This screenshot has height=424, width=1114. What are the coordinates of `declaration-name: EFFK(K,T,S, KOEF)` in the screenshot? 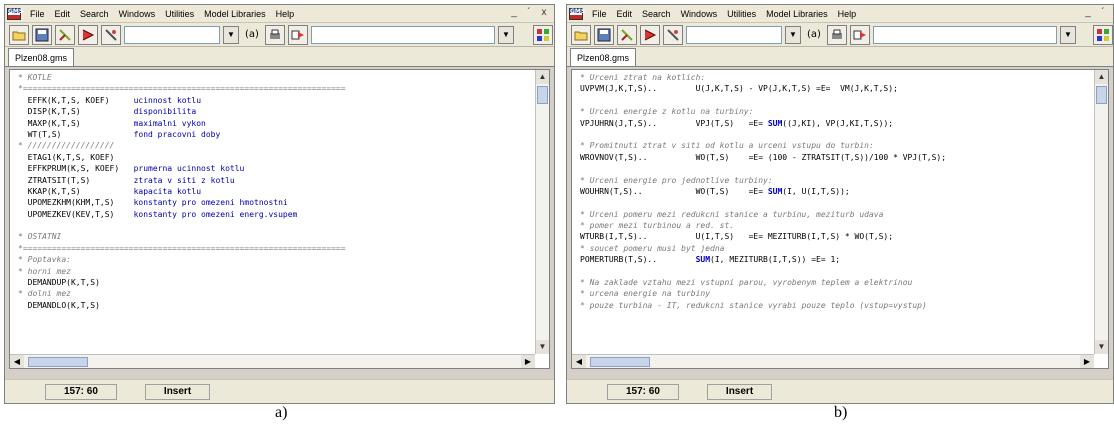 It's located at (76, 100).